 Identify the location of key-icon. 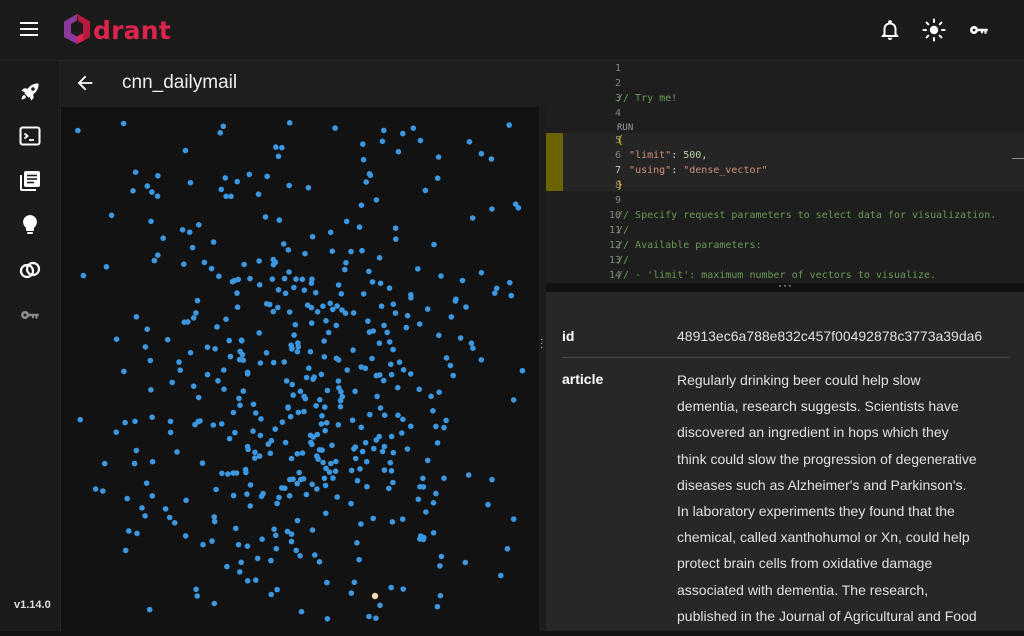
(979, 30).